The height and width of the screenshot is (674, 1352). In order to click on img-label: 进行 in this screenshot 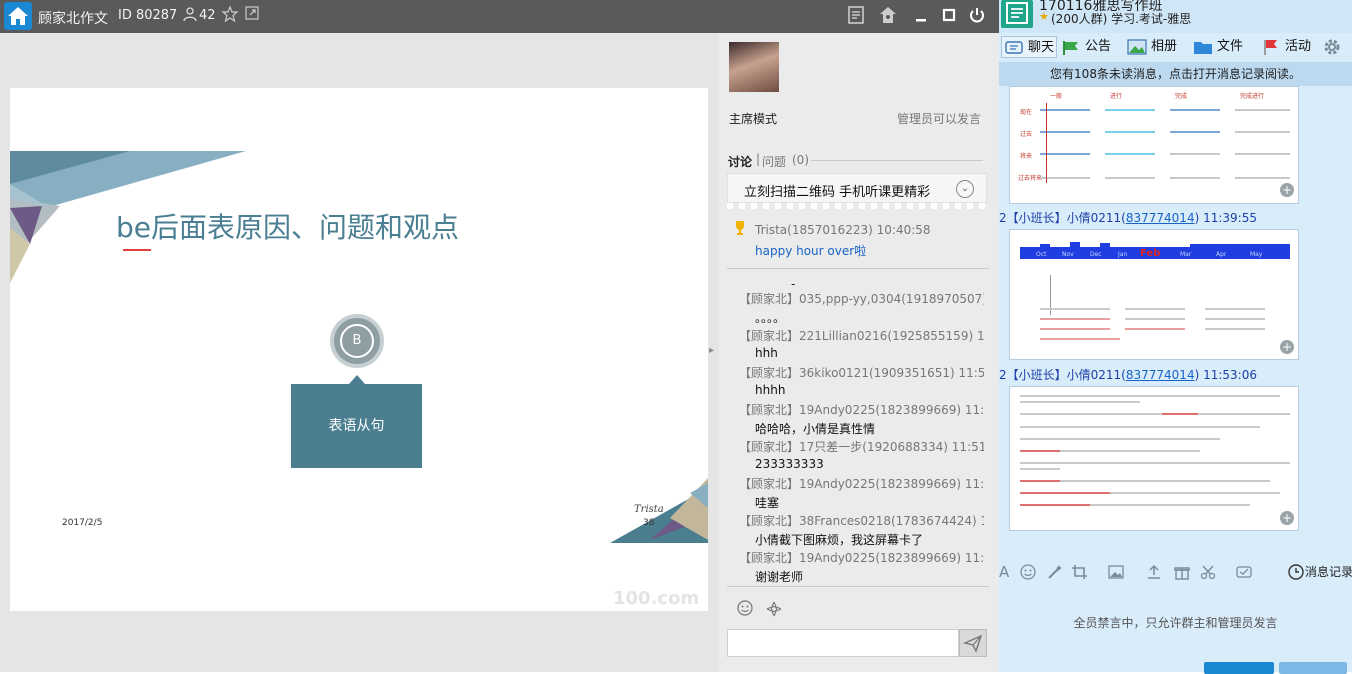, I will do `click(1116, 96)`.